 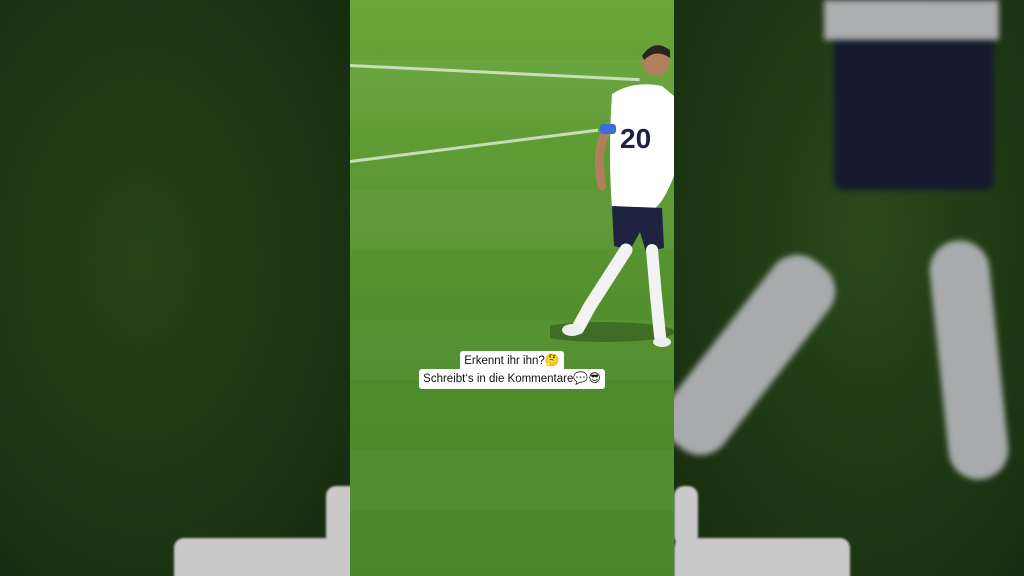 I want to click on player-shorts, so click(x=638, y=229).